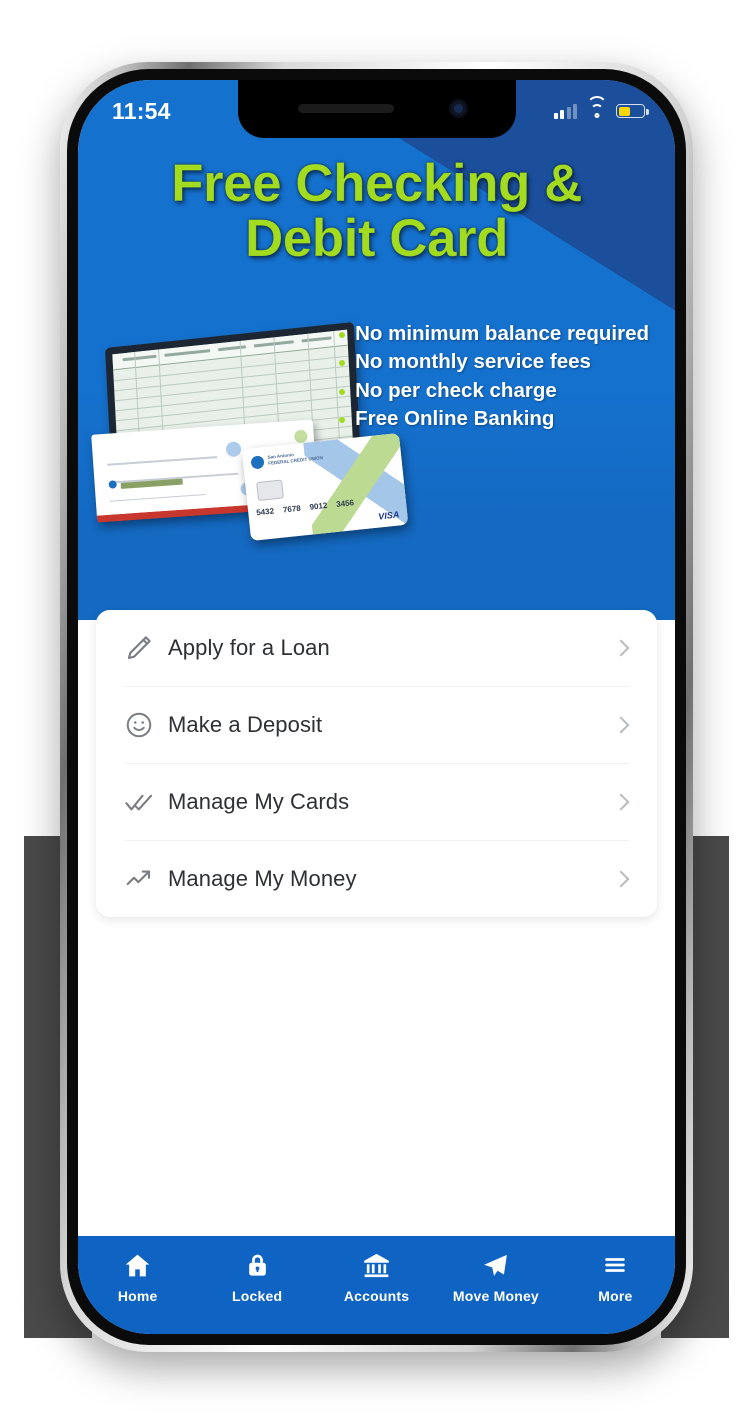  I want to click on lock-icon, so click(257, 1265).